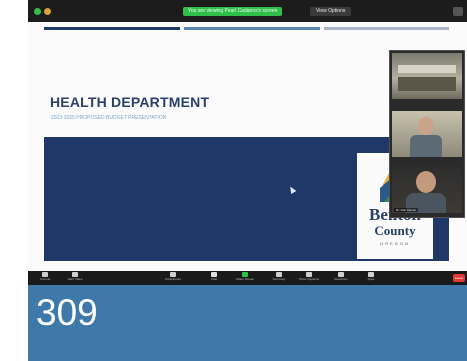  I want to click on tool-label: Share Screen, so click(245, 279).